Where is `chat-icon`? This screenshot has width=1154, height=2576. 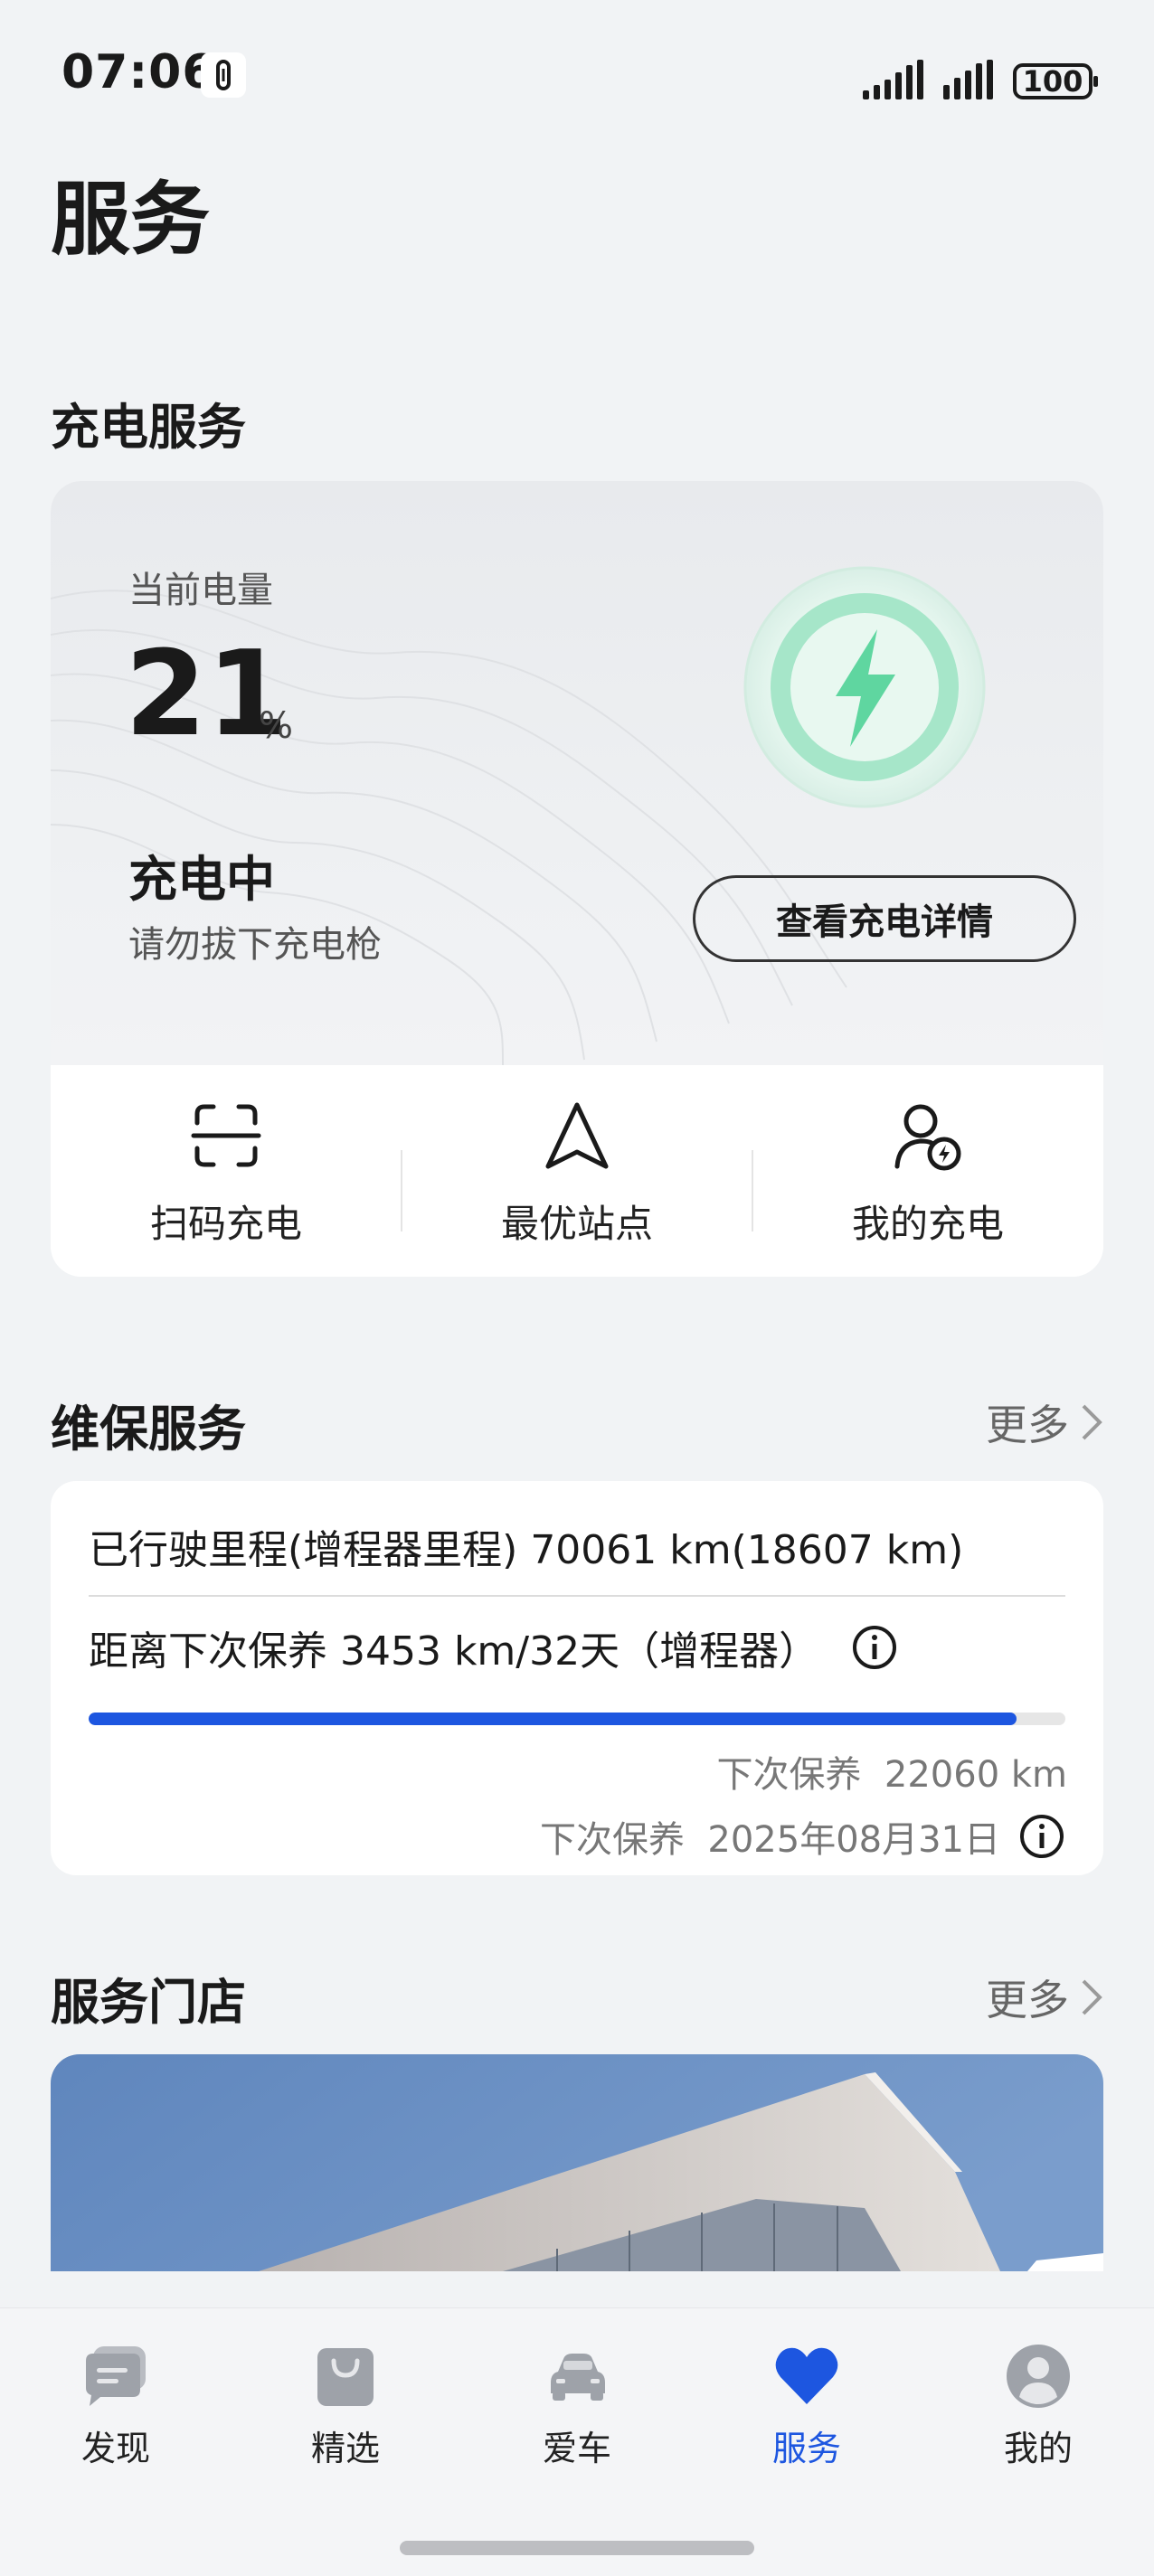
chat-icon is located at coordinates (116, 2376).